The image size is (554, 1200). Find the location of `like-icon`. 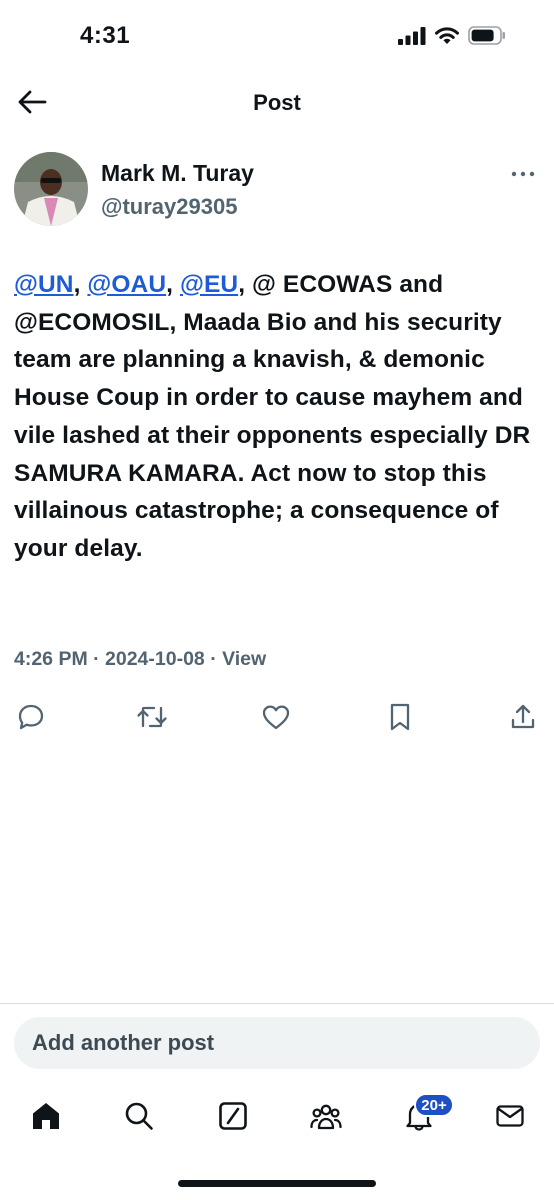

like-icon is located at coordinates (276, 717).